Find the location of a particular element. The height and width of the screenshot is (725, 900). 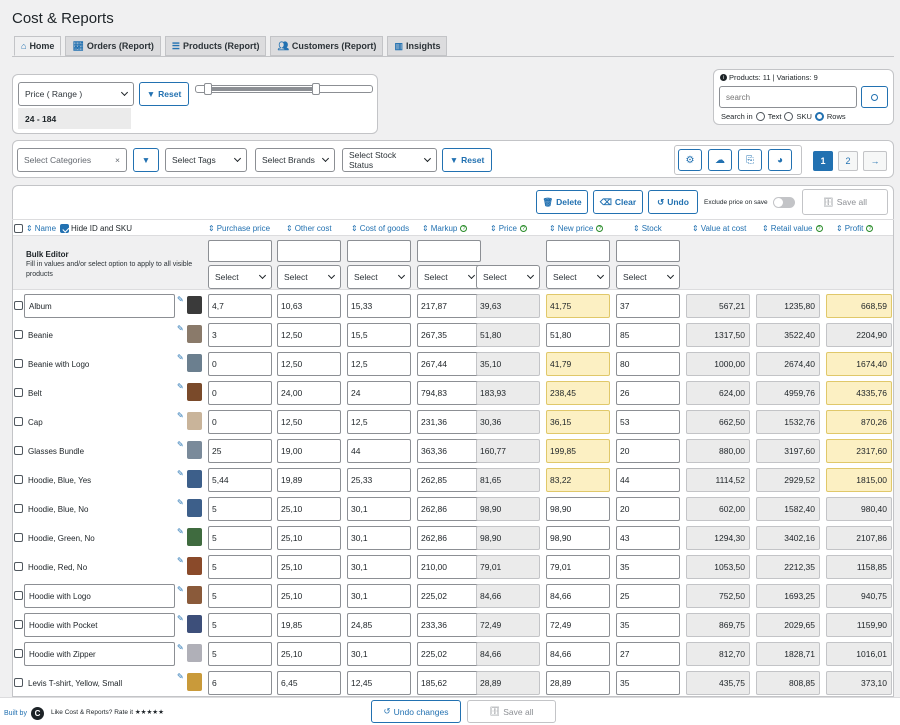

col-stock: ⇕ Stock is located at coordinates (647, 228).